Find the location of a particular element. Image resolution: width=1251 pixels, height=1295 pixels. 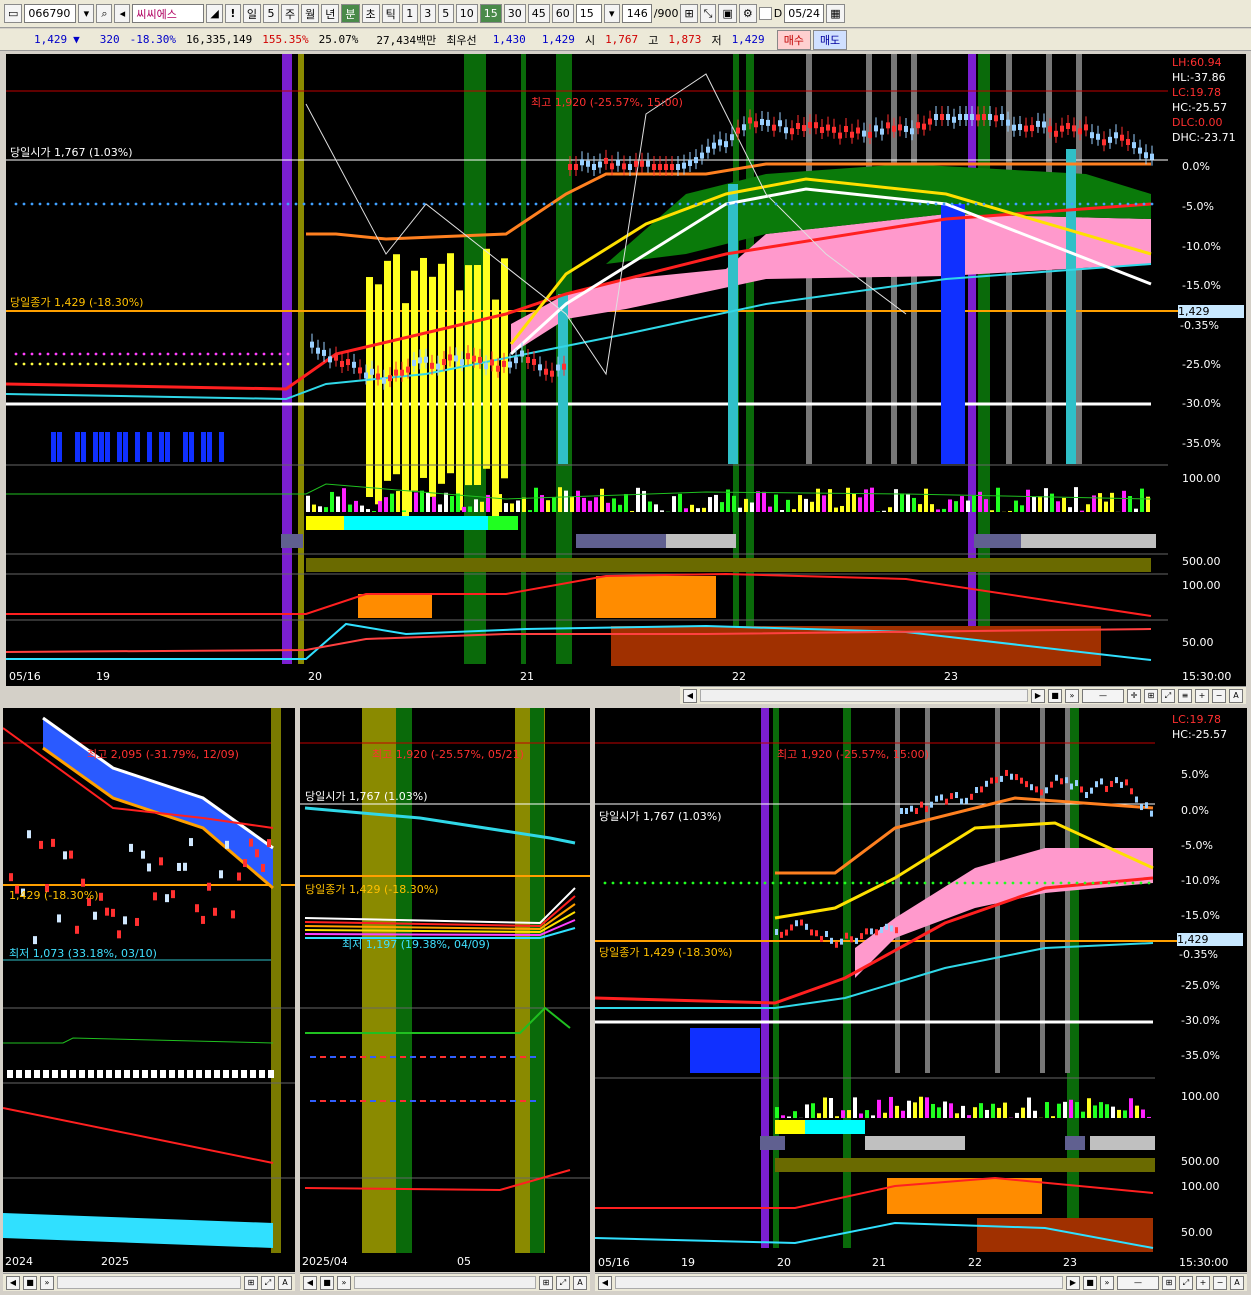

period-week: 주 is located at coordinates (290, 13).